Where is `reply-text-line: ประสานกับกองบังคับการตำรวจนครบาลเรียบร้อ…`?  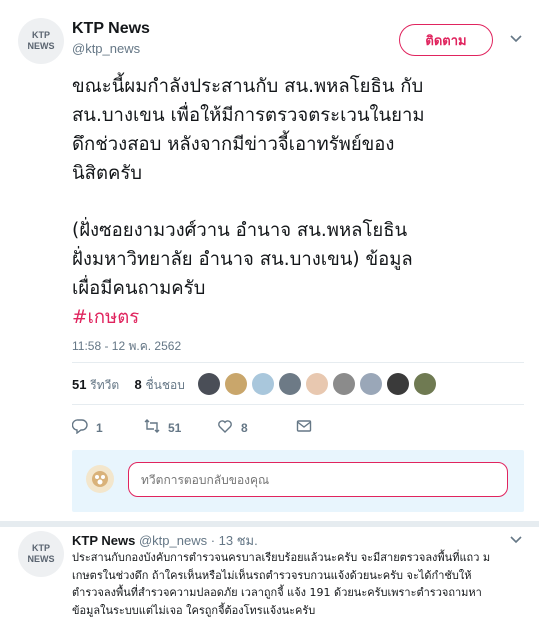
reply-text-line: ประสานกับกองบังคับการตำรวจนครบาลเรียบร้อ… is located at coordinates (281, 557).